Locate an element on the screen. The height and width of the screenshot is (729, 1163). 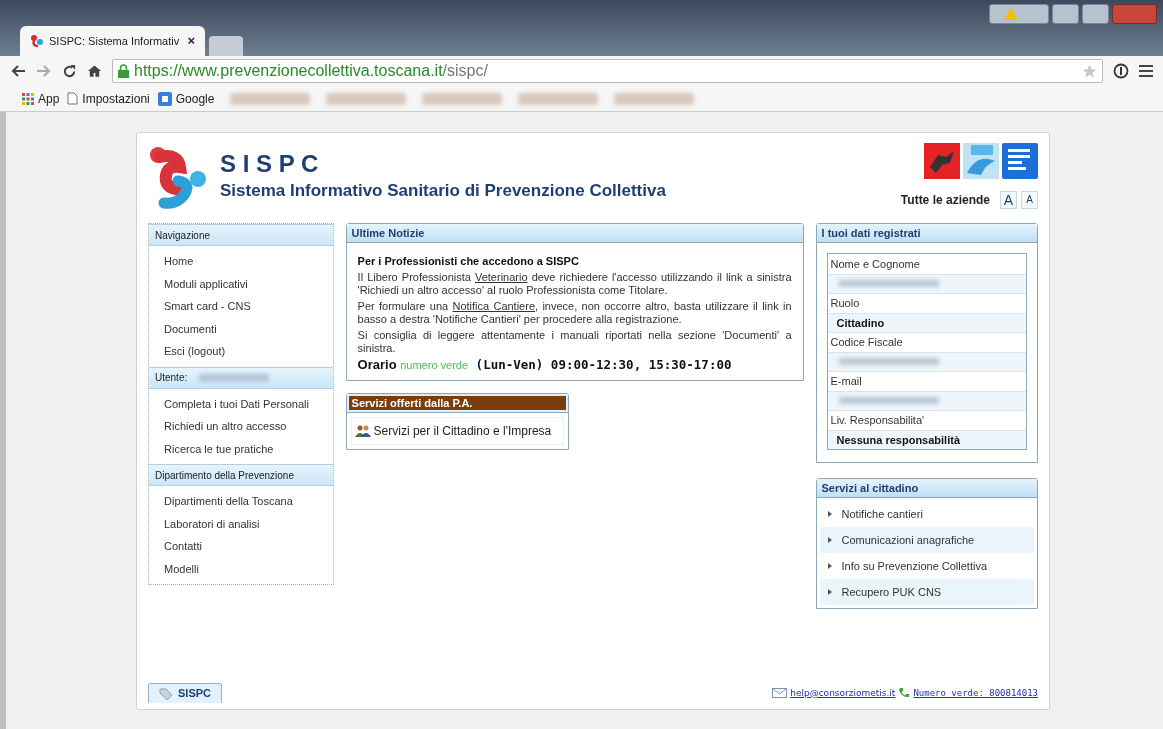
warning-icon is located at coordinates (1011, 14).